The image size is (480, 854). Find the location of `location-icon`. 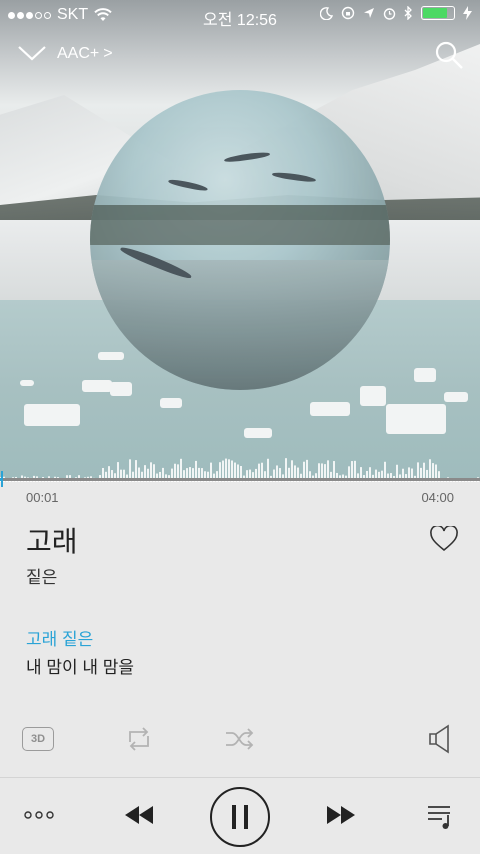

location-icon is located at coordinates (369, 13).